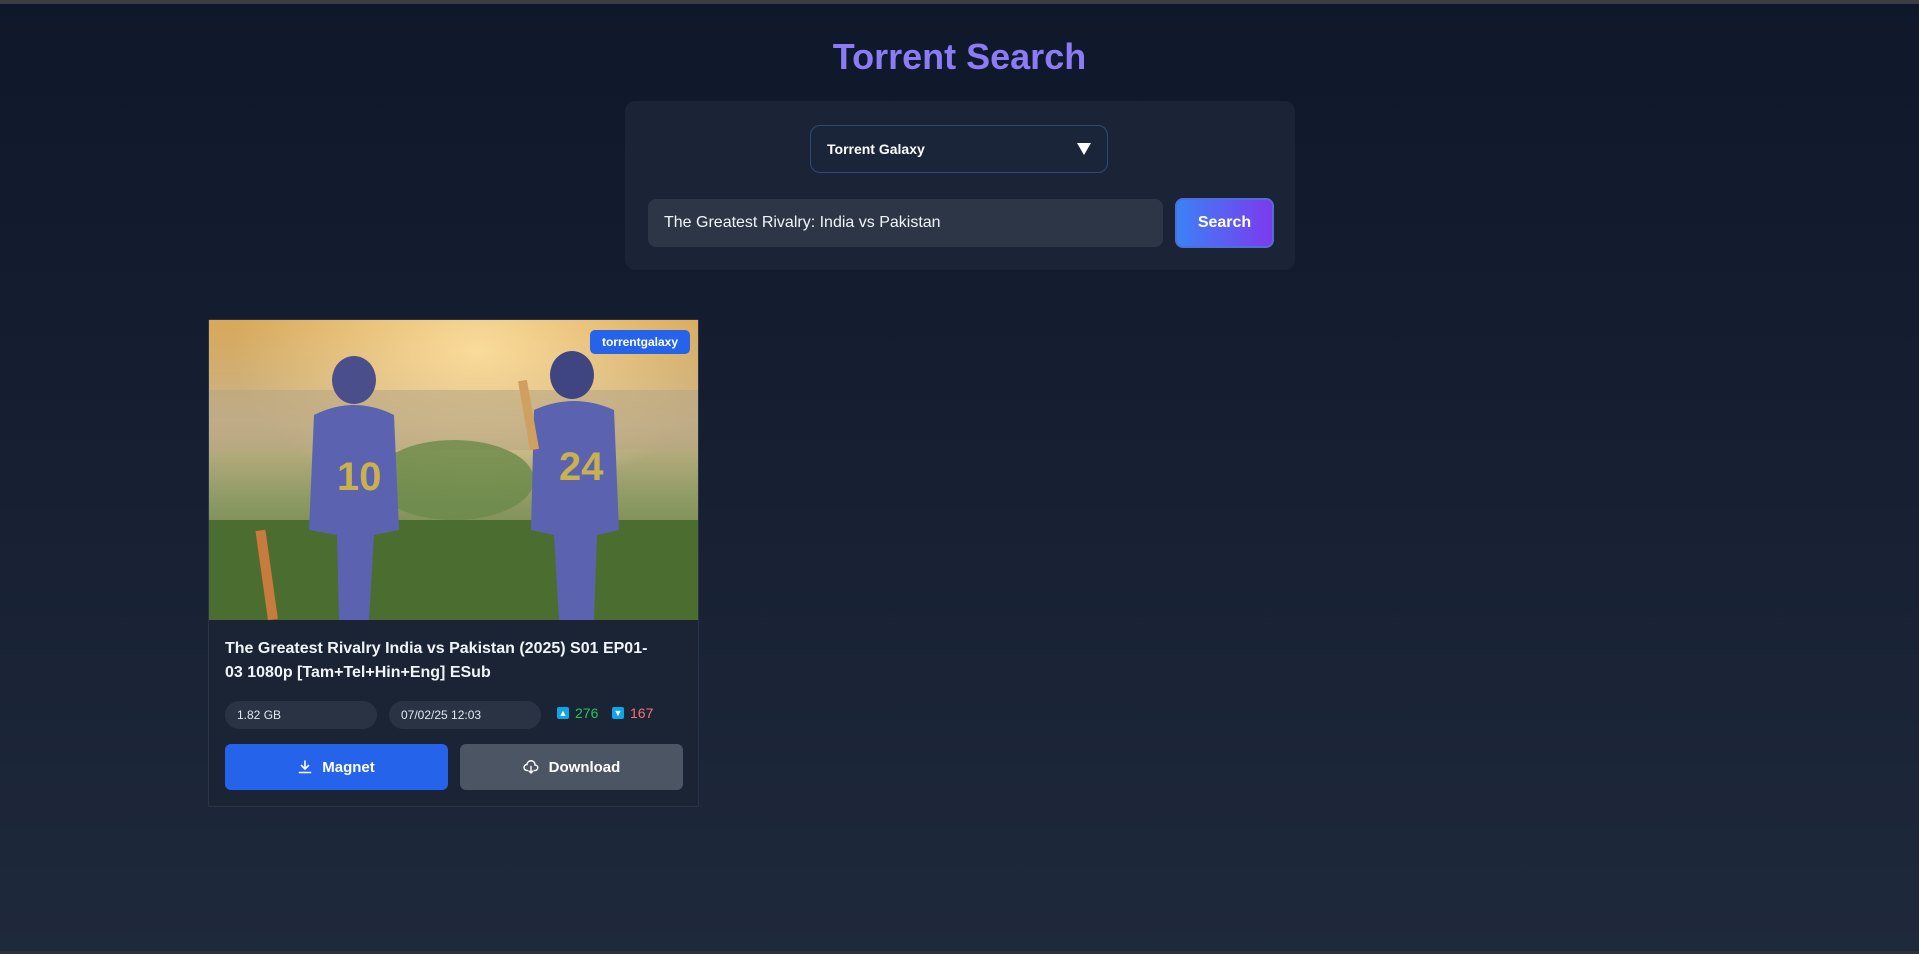 This screenshot has width=1919, height=954. Describe the element at coordinates (301, 715) in the screenshot. I see `size-chip: 1.82 GB` at that location.